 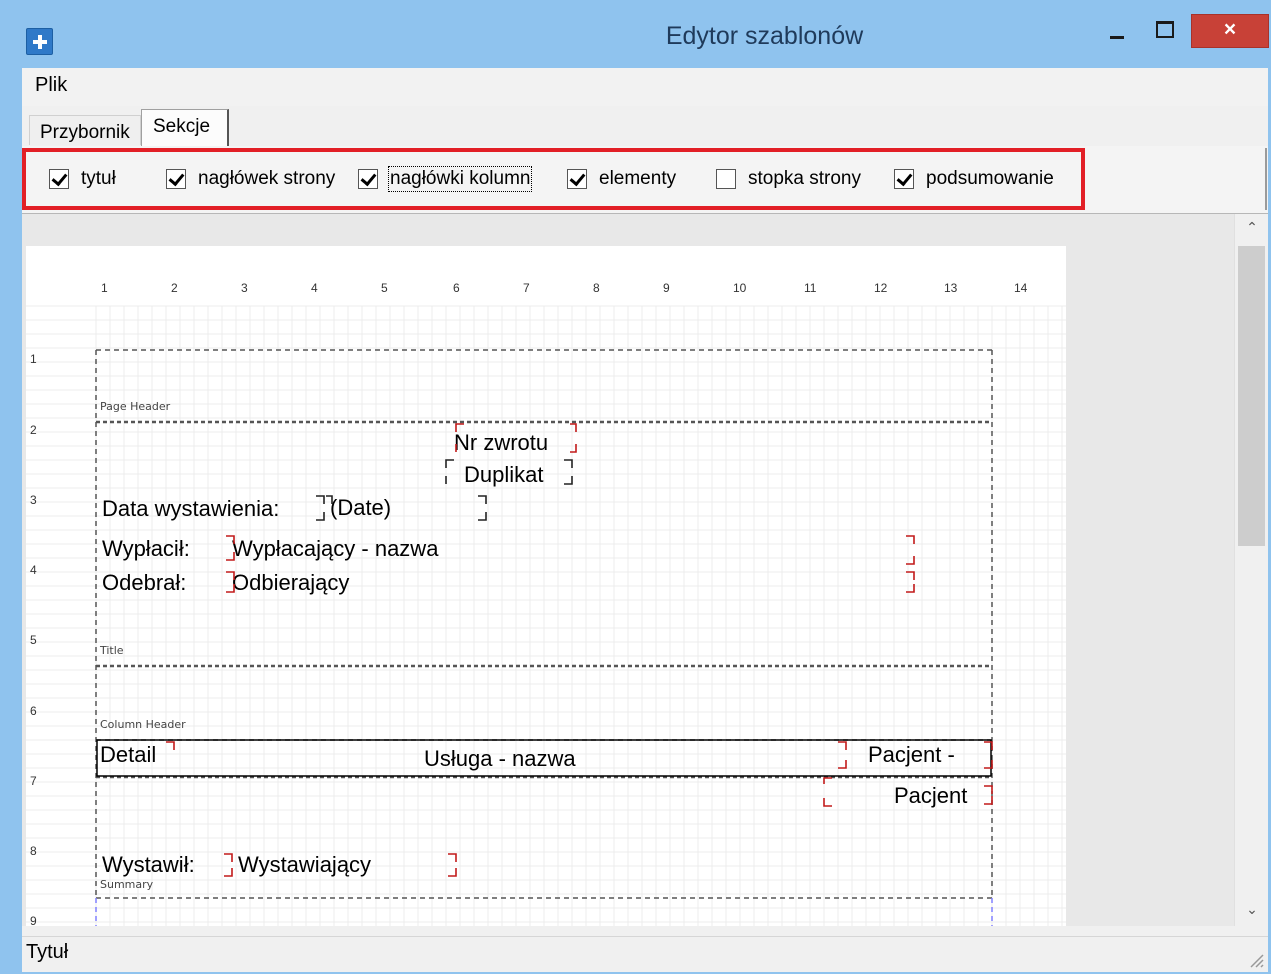 I want to click on checkbox-label: nagłówek strony, so click(x=267, y=178).